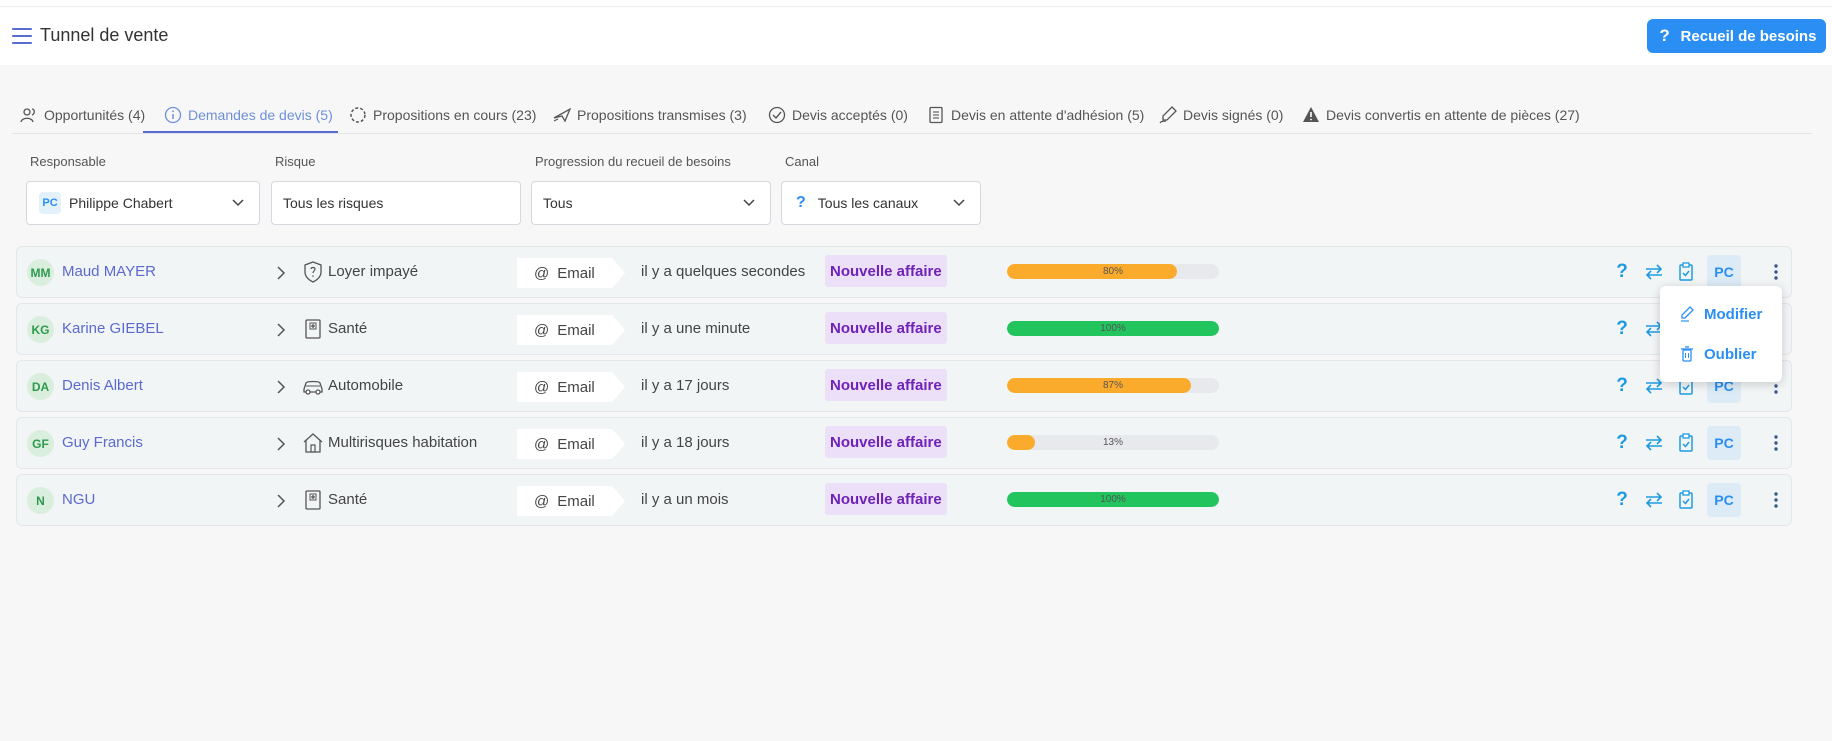  What do you see at coordinates (113, 328) in the screenshot?
I see `contact-name-link: Karine GIEBEL` at bounding box center [113, 328].